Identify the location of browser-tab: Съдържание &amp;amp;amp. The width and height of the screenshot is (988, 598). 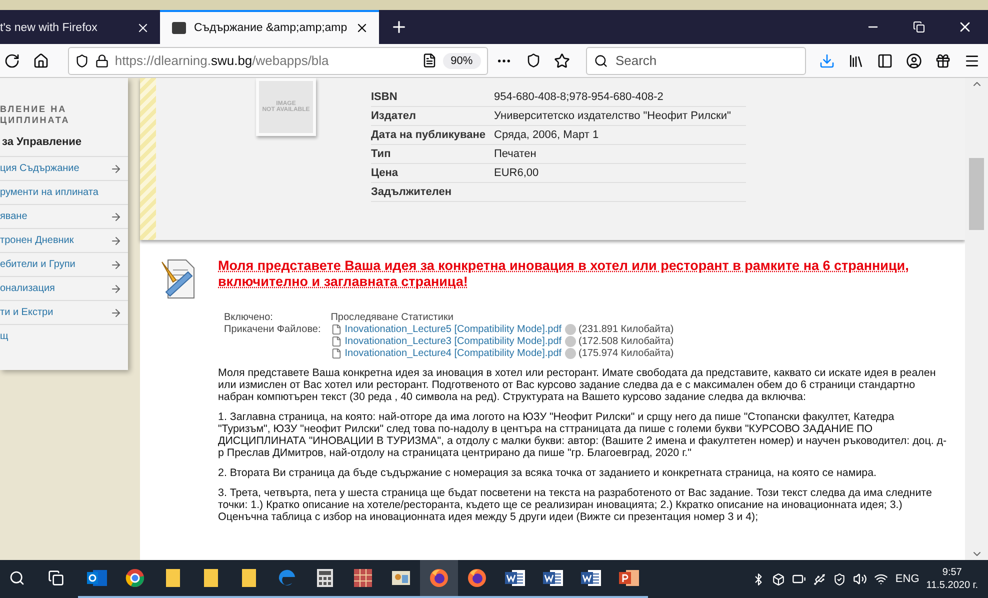
(270, 27).